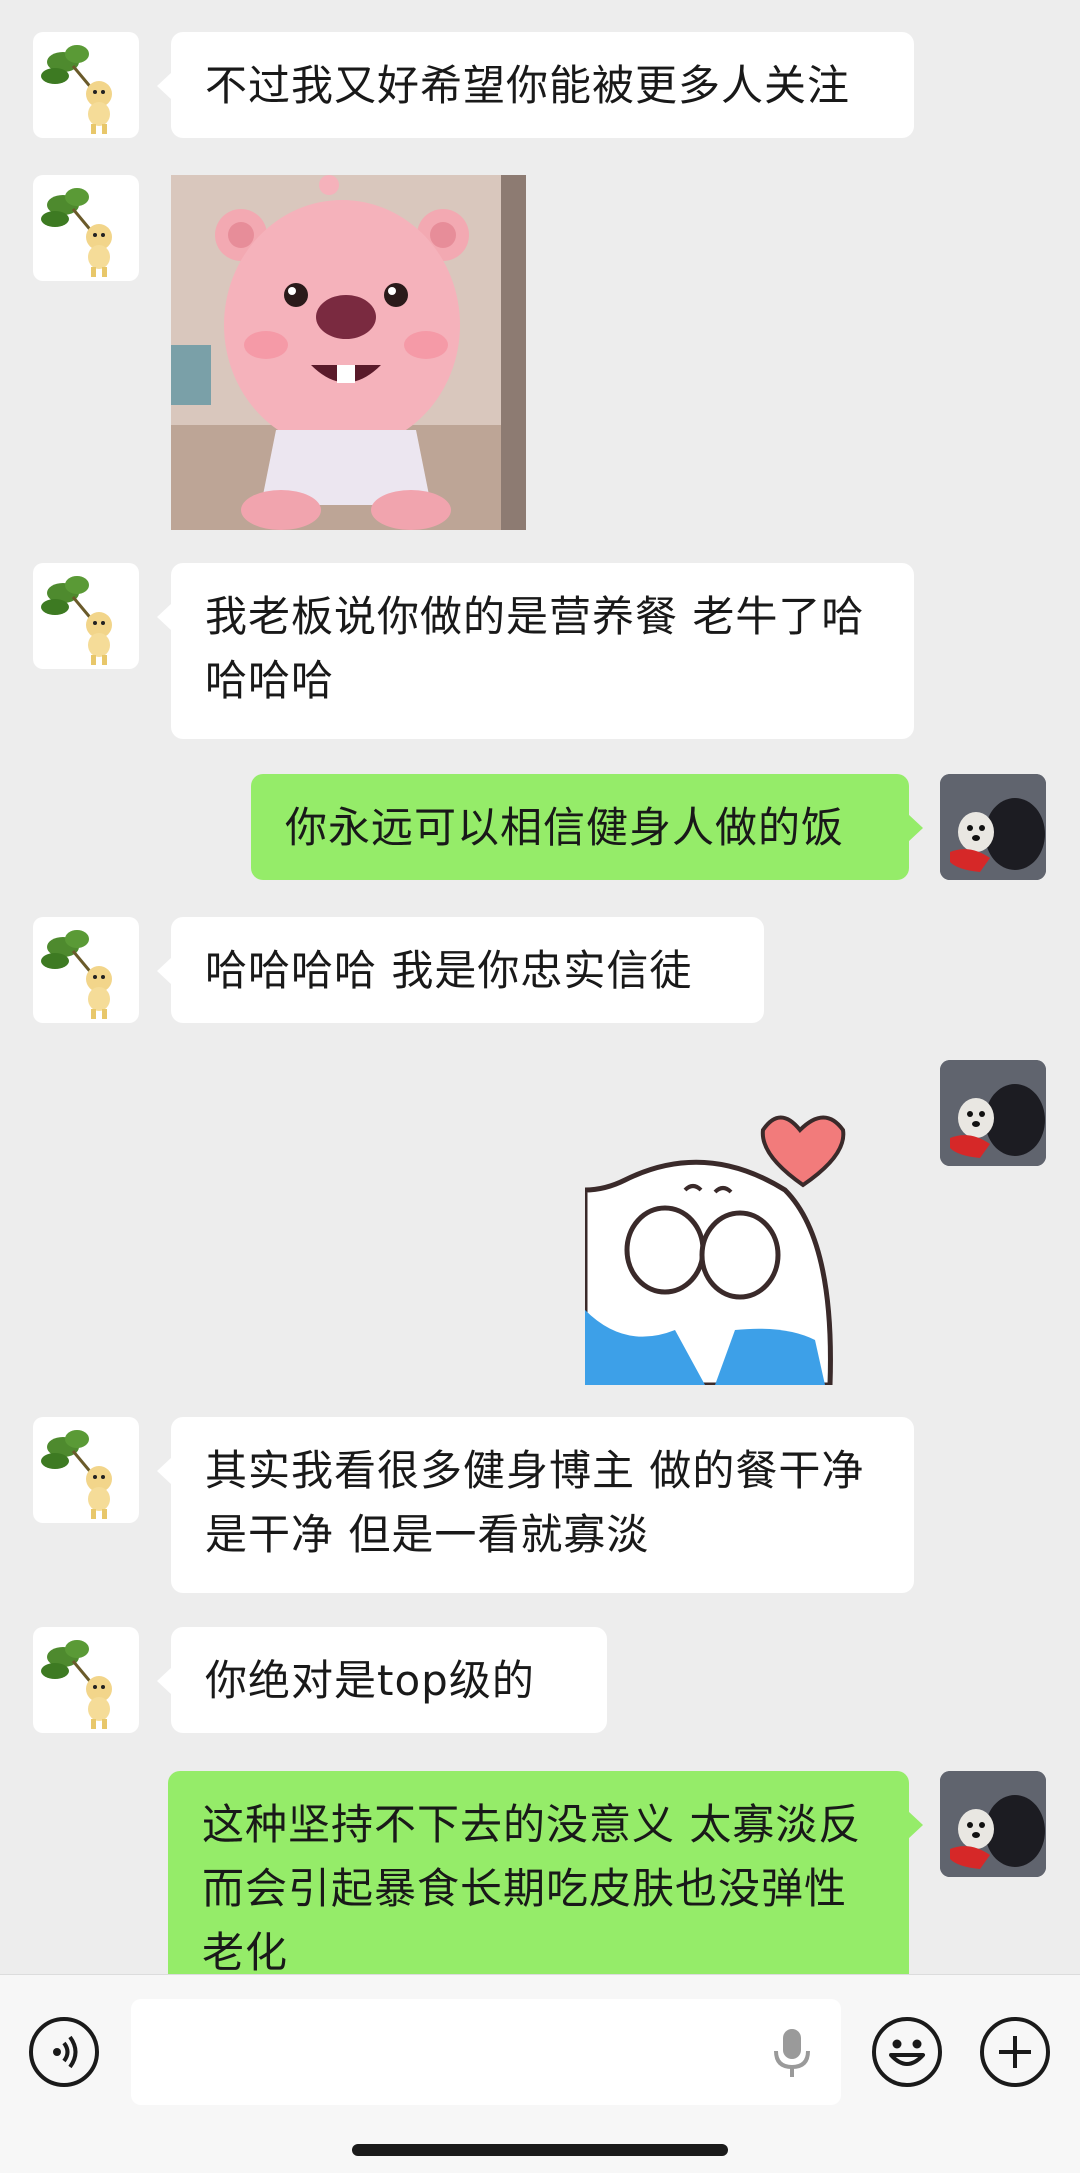 This screenshot has height=2173, width=1080. I want to click on message-input, so click(486, 2052).